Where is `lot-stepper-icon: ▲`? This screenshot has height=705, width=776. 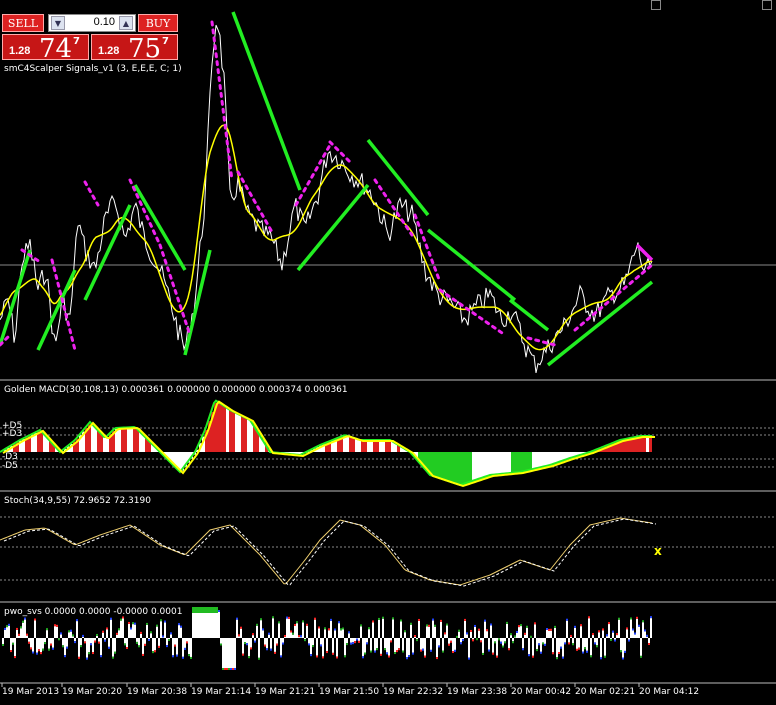 lot-stepper-icon: ▲ is located at coordinates (126, 23).